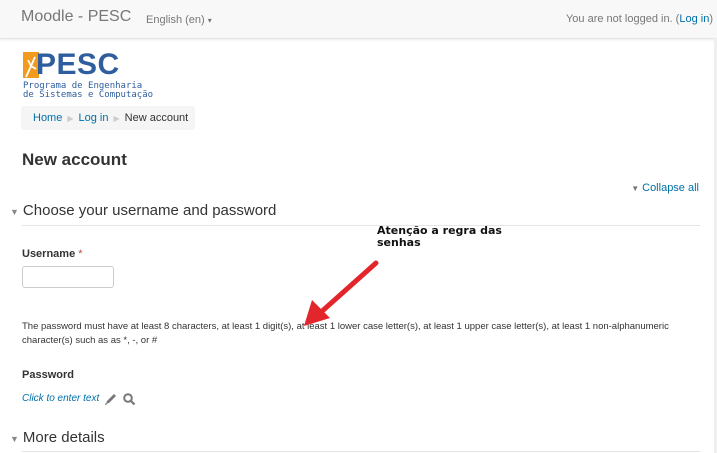 This screenshot has width=717, height=453. What do you see at coordinates (129, 399) in the screenshot?
I see `magnifier-icon` at bounding box center [129, 399].